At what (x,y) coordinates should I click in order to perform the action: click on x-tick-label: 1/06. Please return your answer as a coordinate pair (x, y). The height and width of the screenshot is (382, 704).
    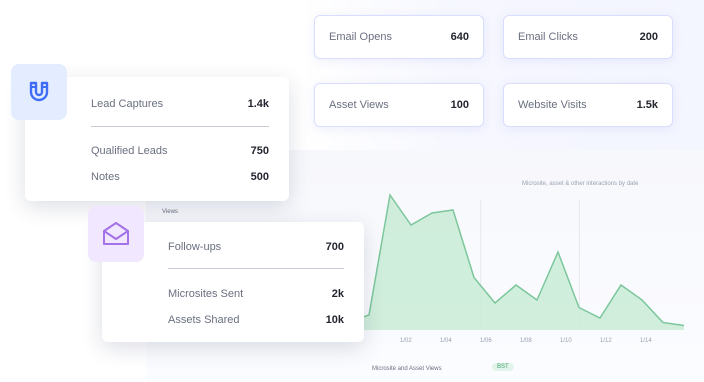
    Looking at the image, I should click on (486, 341).